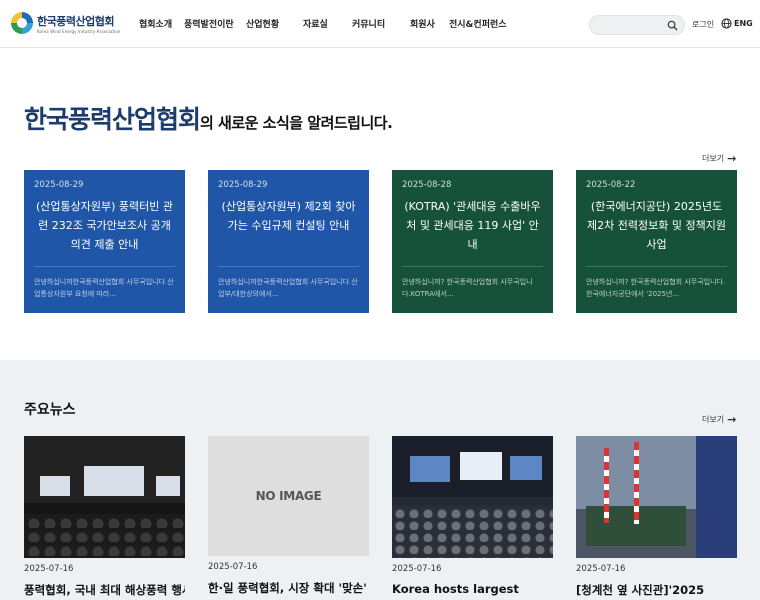 The height and width of the screenshot is (600, 760). I want to click on news-item: 2025-07-16 [청계천 옆 사진관]'2025, so click(656, 517).